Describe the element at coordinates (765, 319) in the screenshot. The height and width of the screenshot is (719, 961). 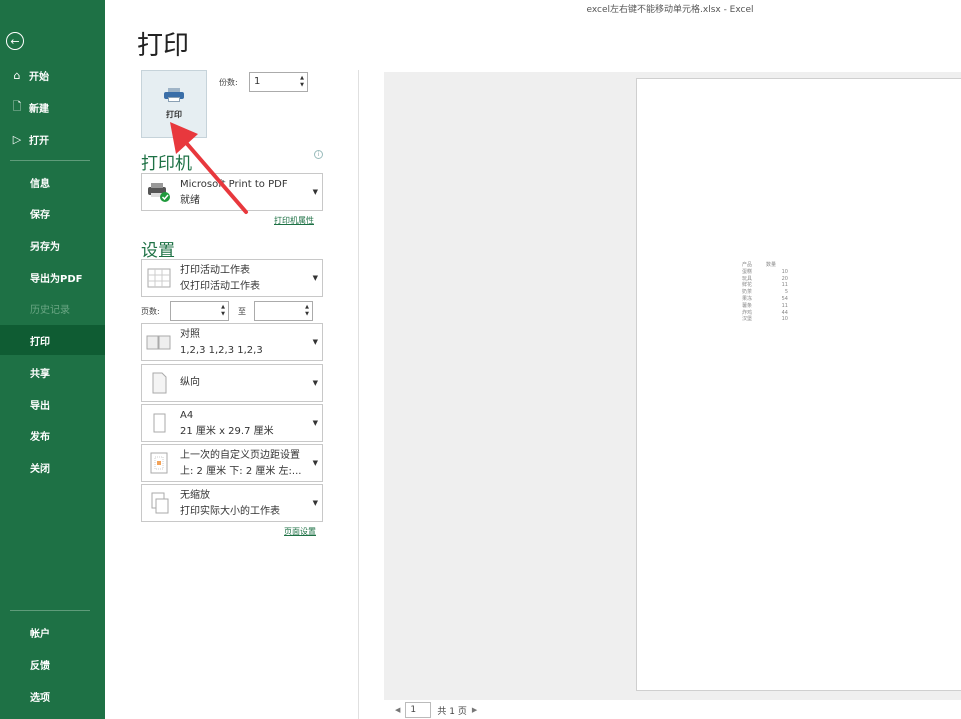
I see `table-row: 汉堡 10` at that location.